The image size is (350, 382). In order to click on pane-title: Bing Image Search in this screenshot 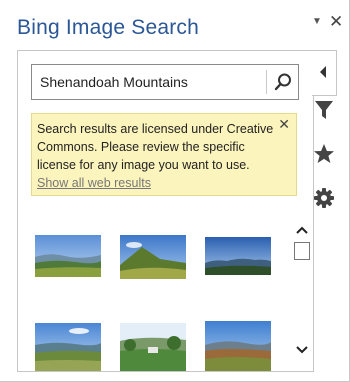, I will do `click(108, 27)`.